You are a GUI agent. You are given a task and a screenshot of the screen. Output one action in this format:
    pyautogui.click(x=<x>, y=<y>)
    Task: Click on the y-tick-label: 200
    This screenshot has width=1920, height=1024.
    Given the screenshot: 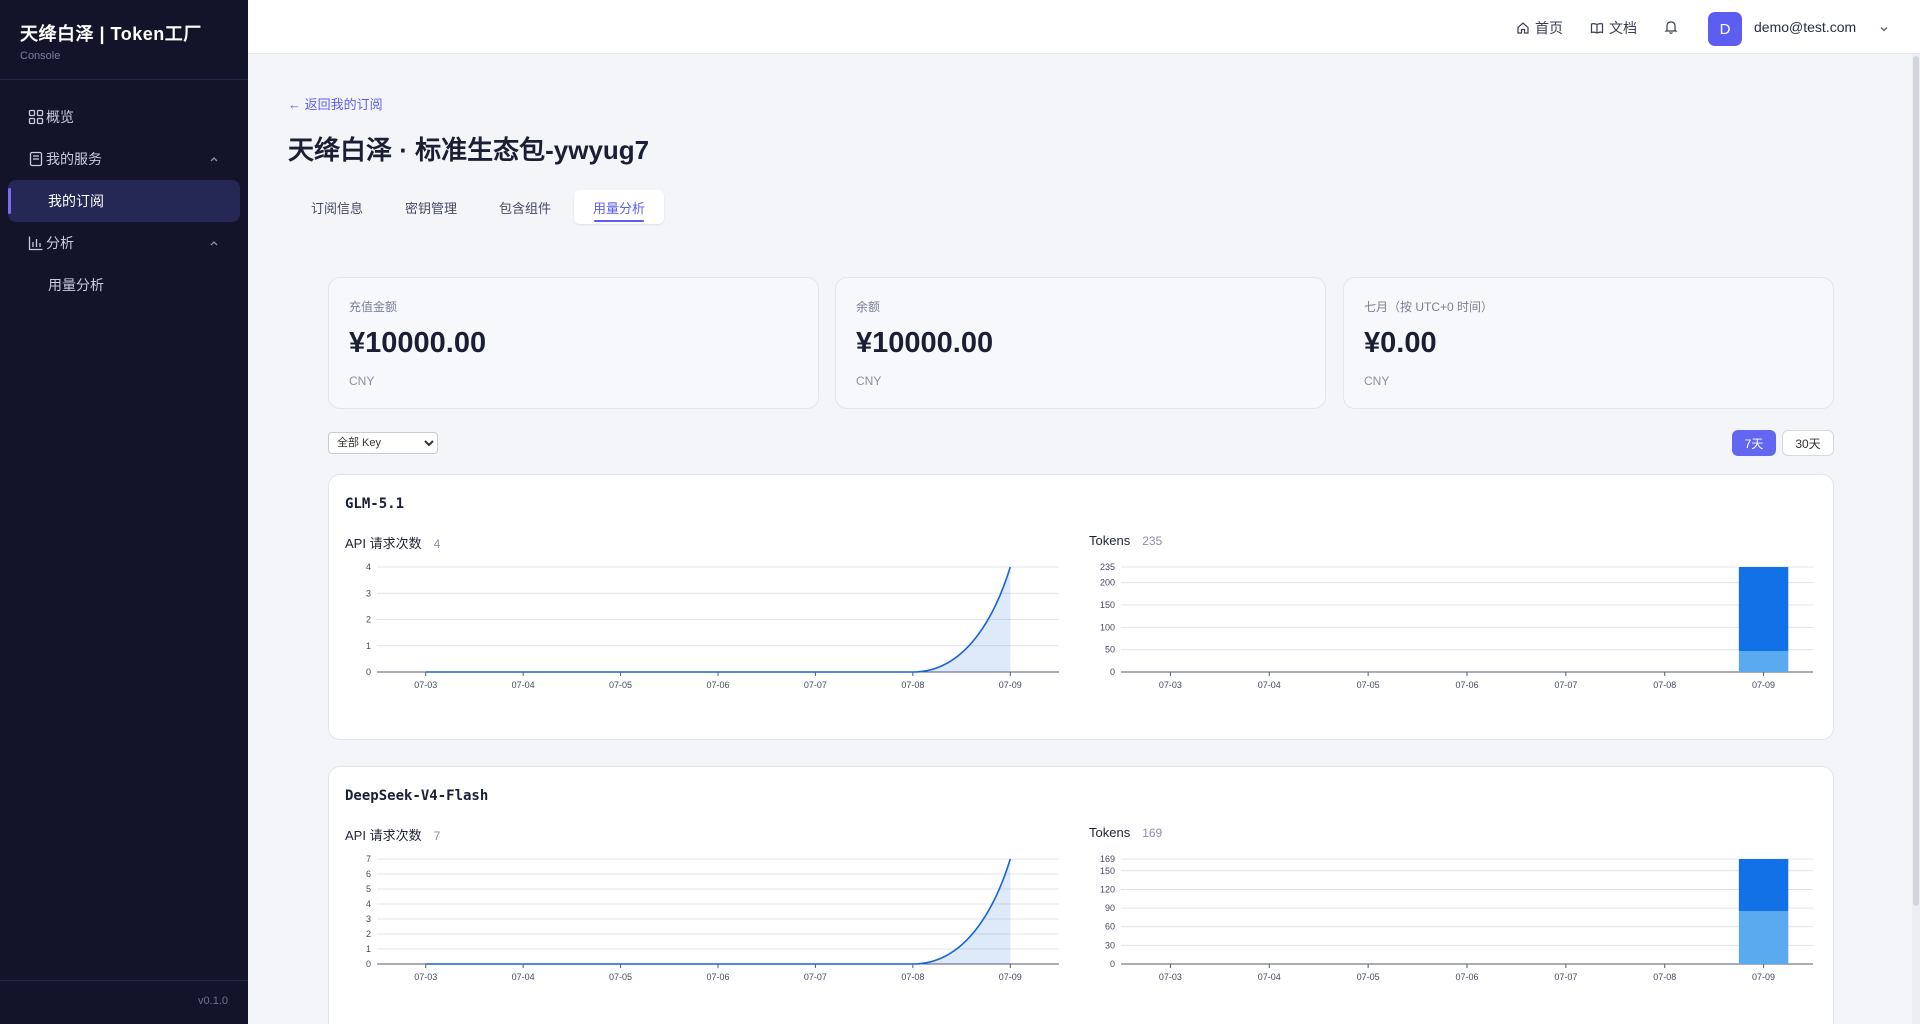 What is the action you would take?
    pyautogui.click(x=1107, y=583)
    